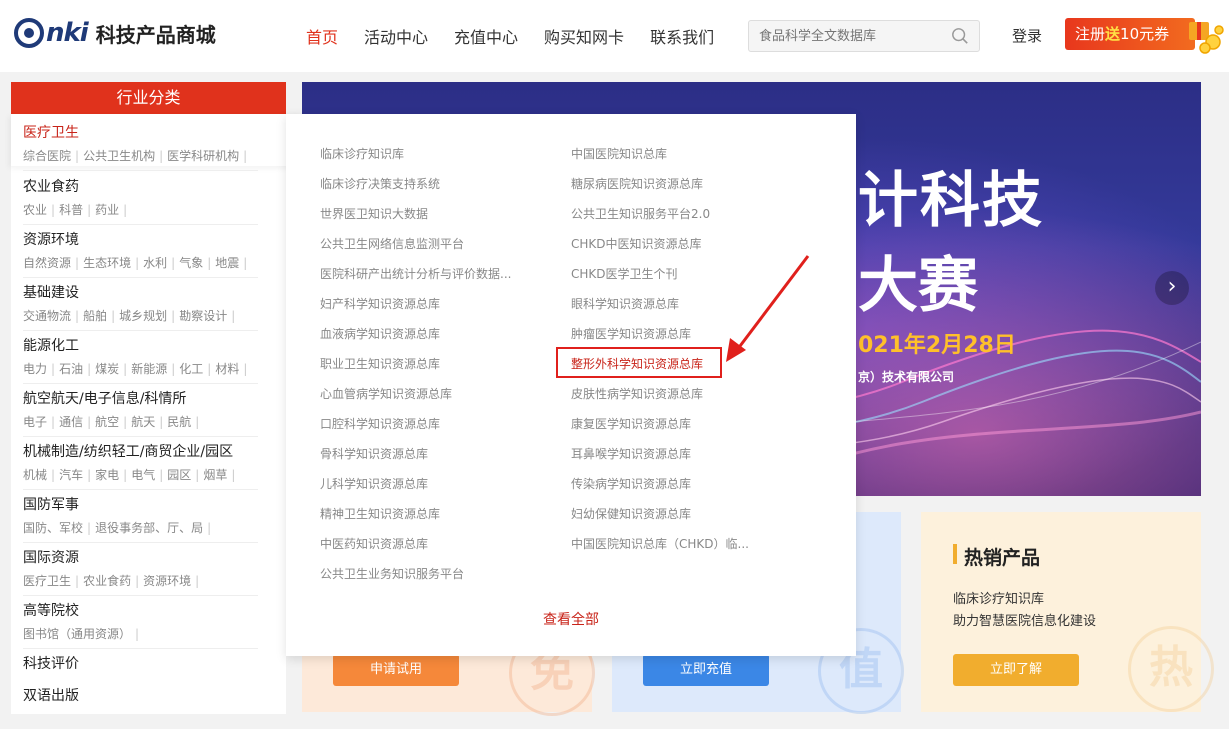 This screenshot has width=1229, height=729. What do you see at coordinates (71, 210) in the screenshot?
I see `sidebar-subcategory-link: 科普` at bounding box center [71, 210].